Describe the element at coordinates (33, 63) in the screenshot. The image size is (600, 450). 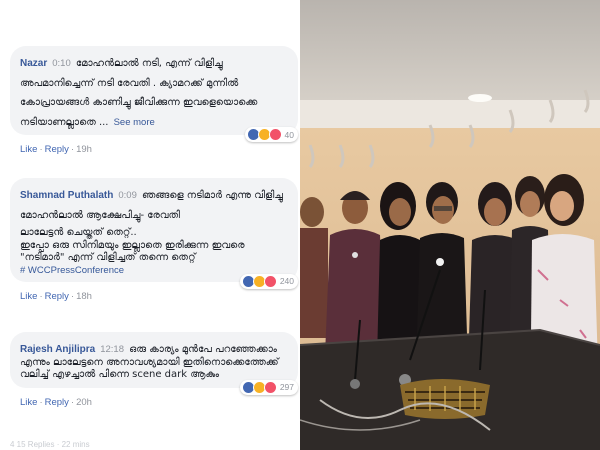
I see `comment-author: Nazar` at that location.